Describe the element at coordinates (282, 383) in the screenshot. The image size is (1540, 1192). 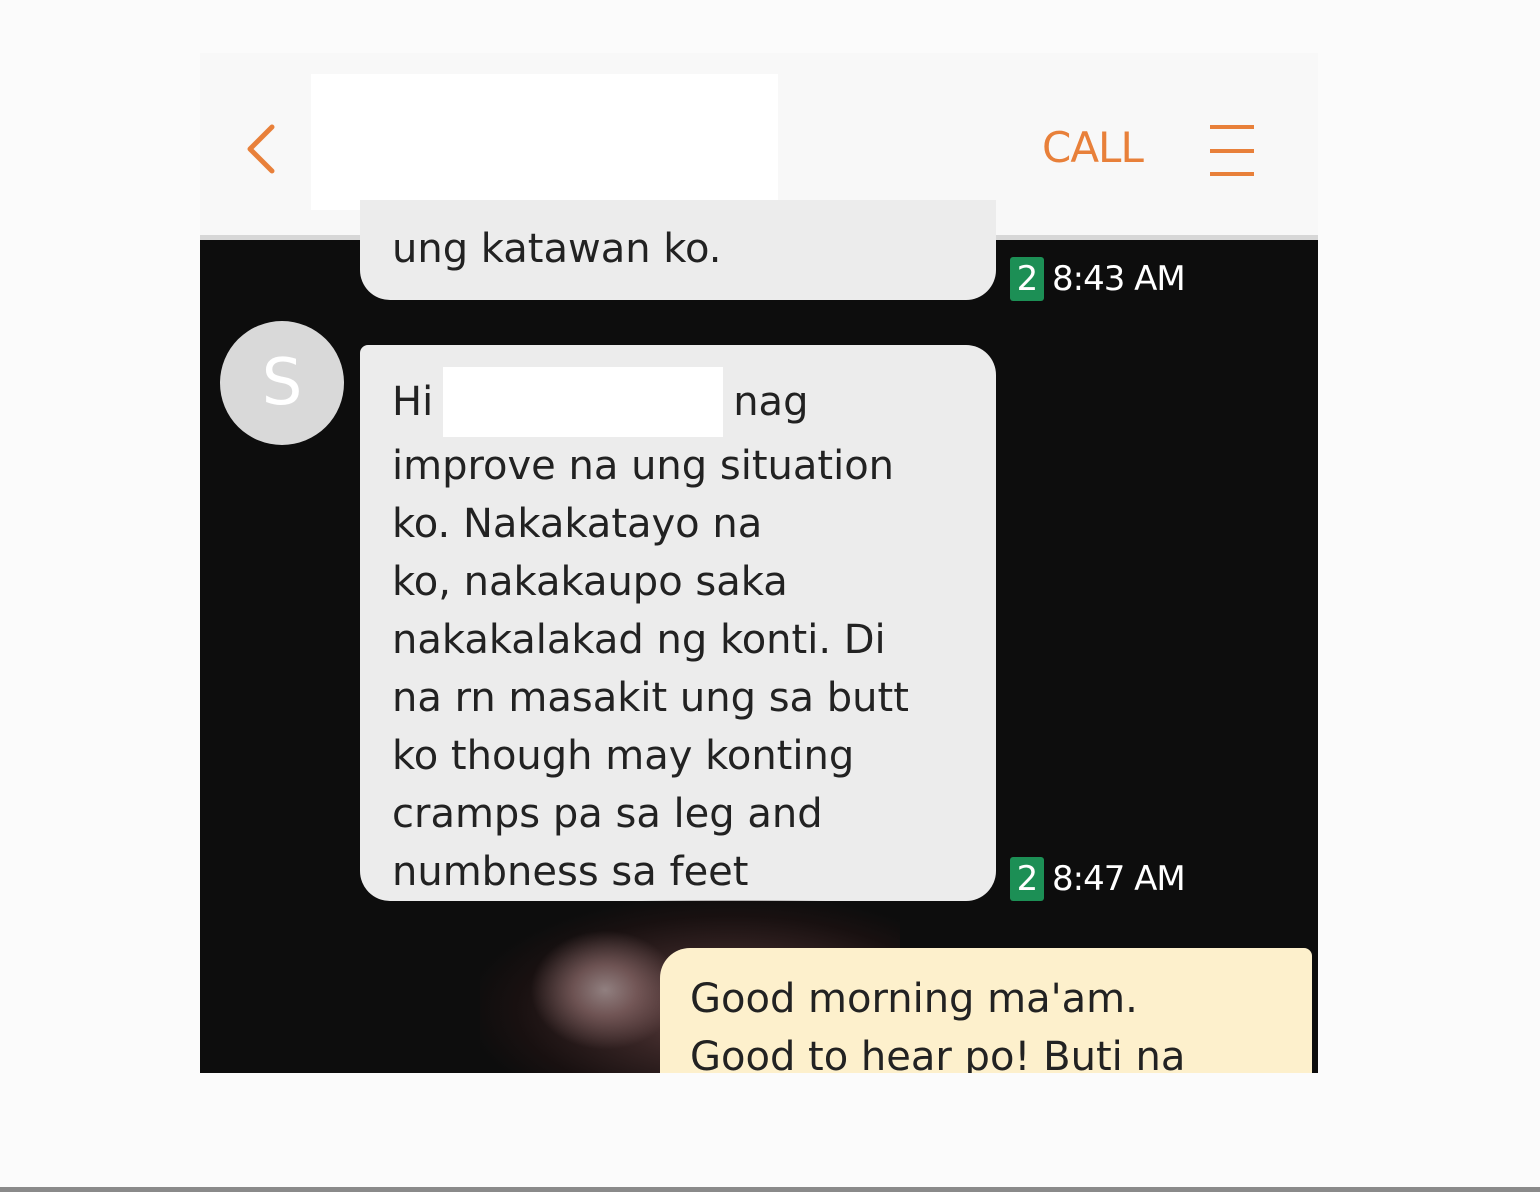
I see `avatar: S` at that location.